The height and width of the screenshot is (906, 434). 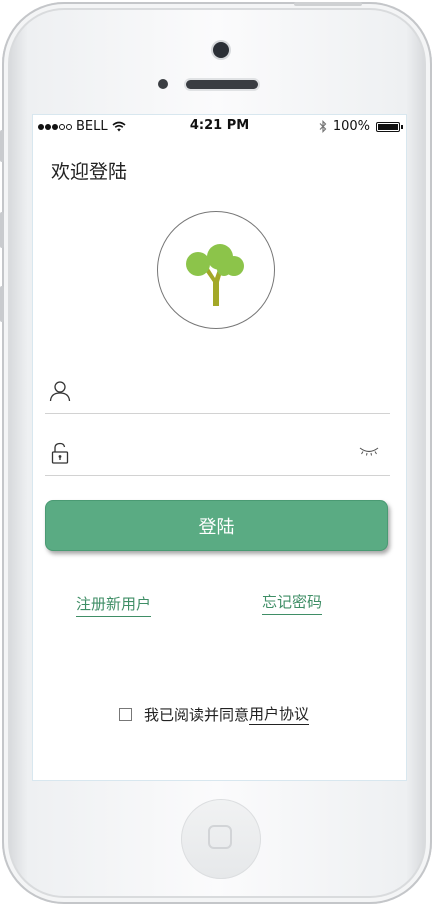 I want to click on forgot-password-link: 忘记密码, so click(x=292, y=603).